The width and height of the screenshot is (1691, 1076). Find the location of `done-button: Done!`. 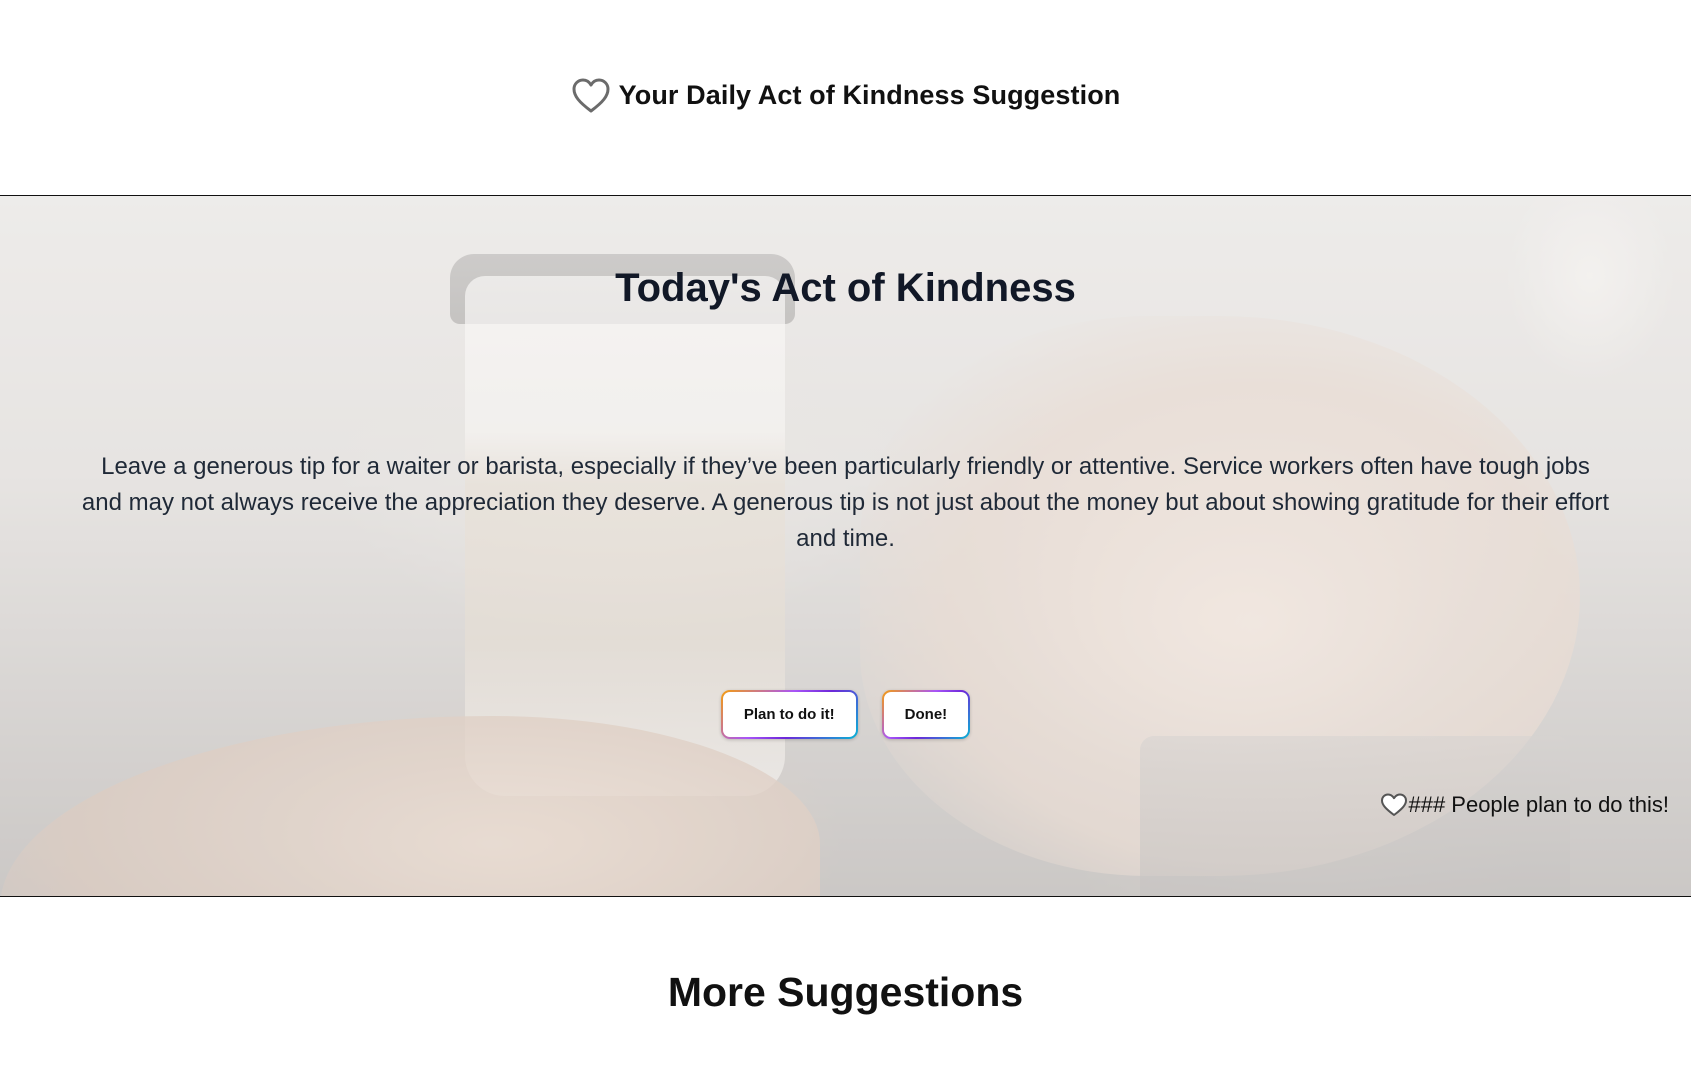

done-button: Done! is located at coordinates (926, 714).